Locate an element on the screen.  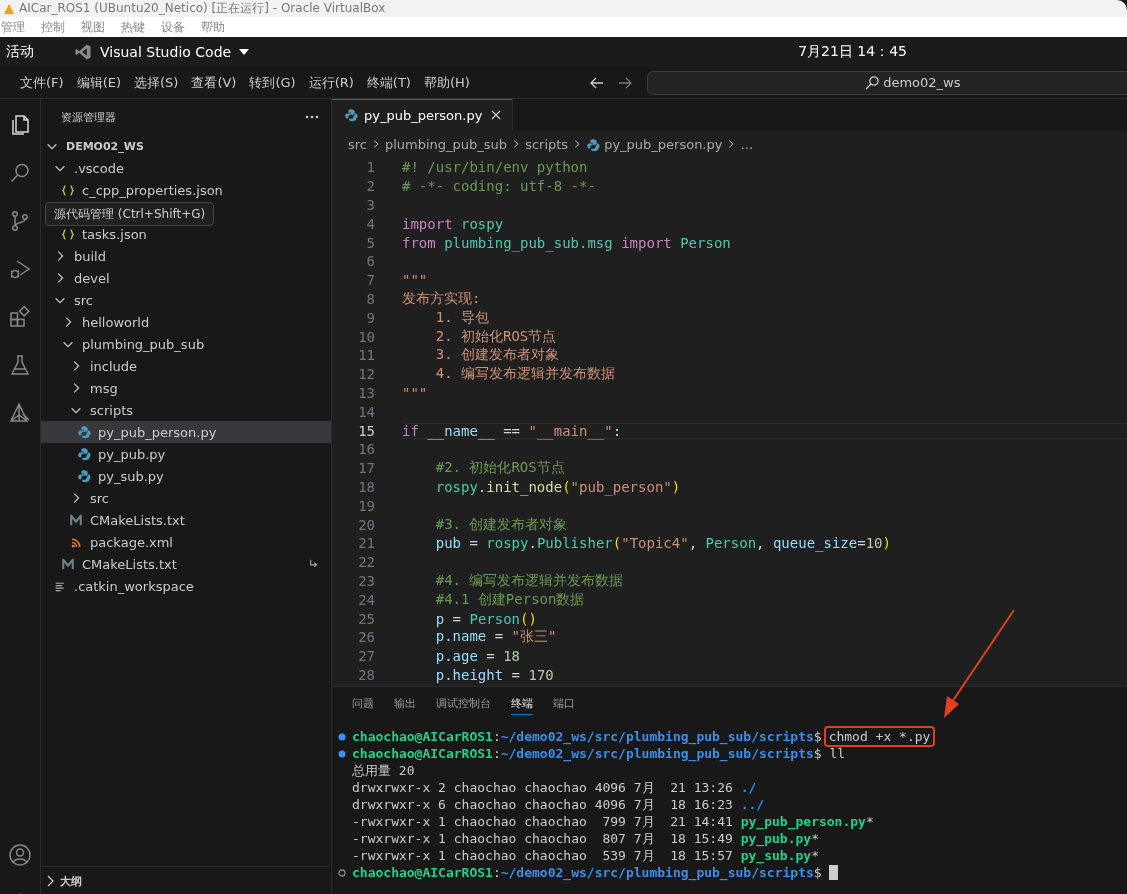
line-number: 1 is located at coordinates (370, 167).